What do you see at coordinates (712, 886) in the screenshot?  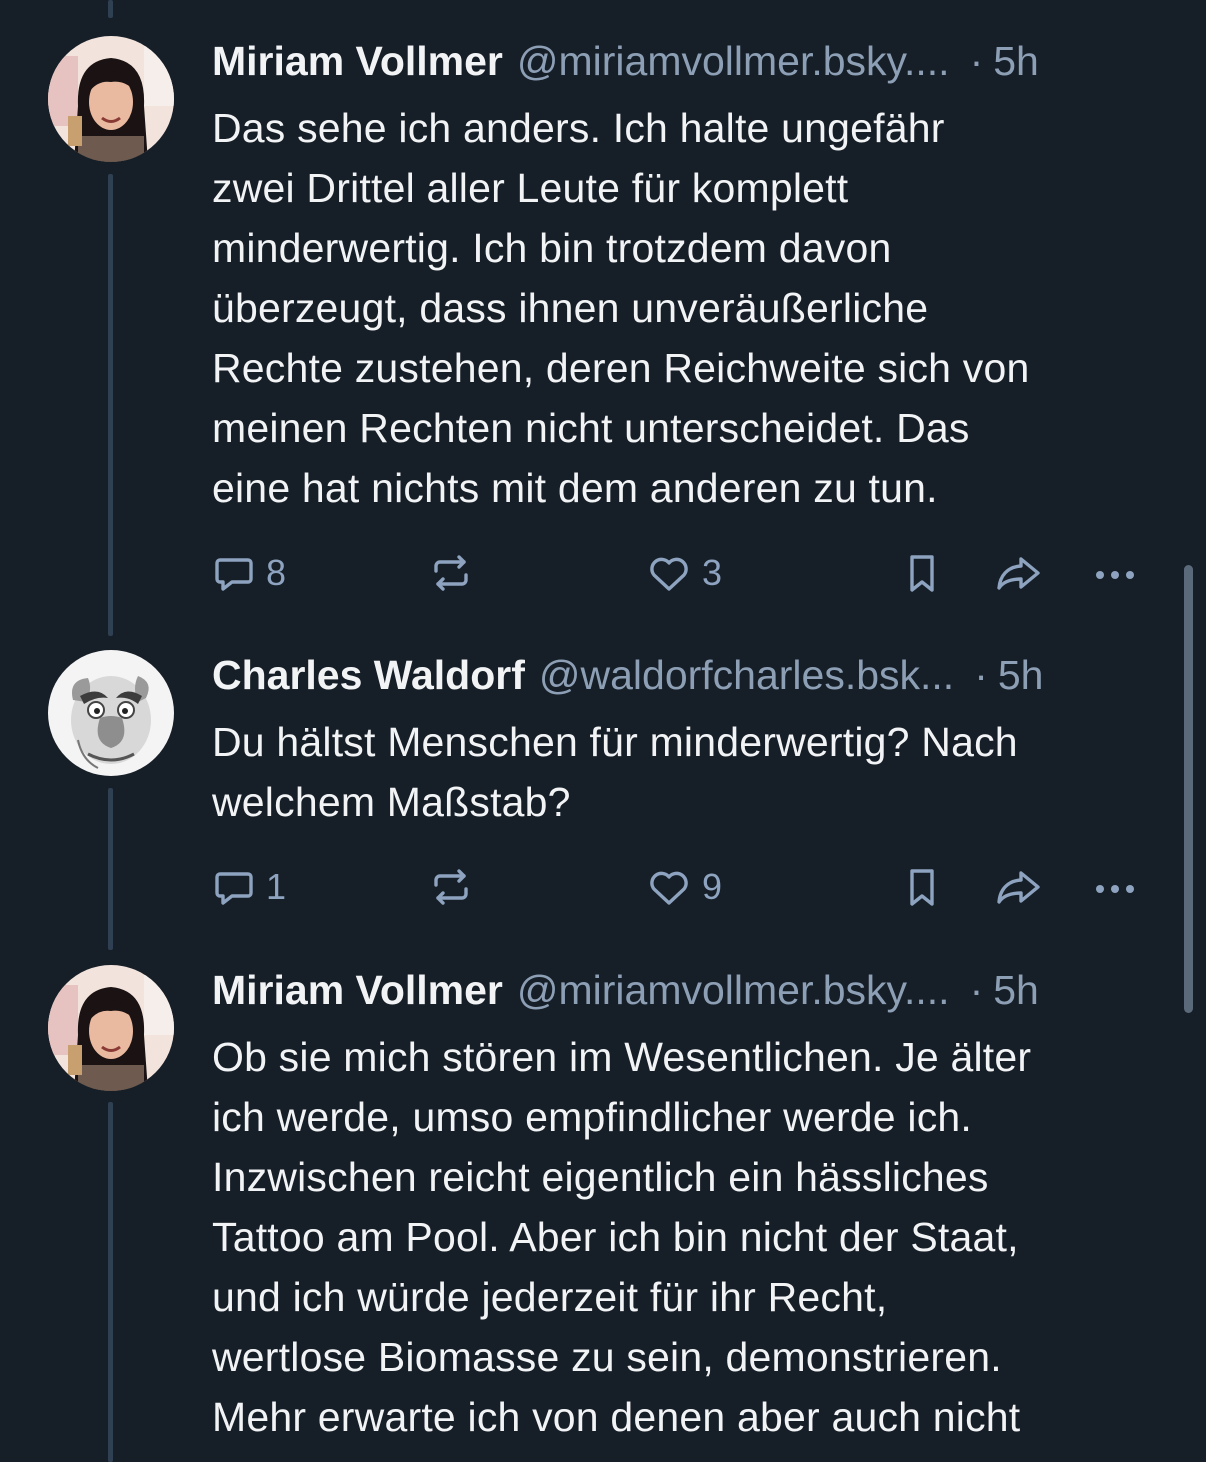 I see `like-count: 9` at bounding box center [712, 886].